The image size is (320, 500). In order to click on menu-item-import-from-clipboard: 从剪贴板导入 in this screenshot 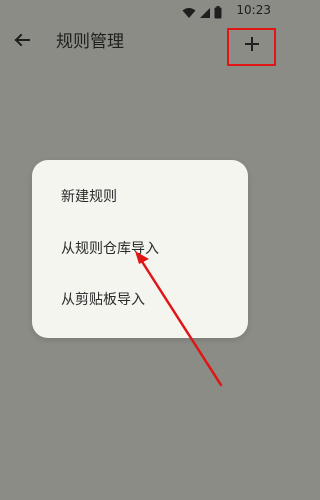, I will do `click(140, 299)`.